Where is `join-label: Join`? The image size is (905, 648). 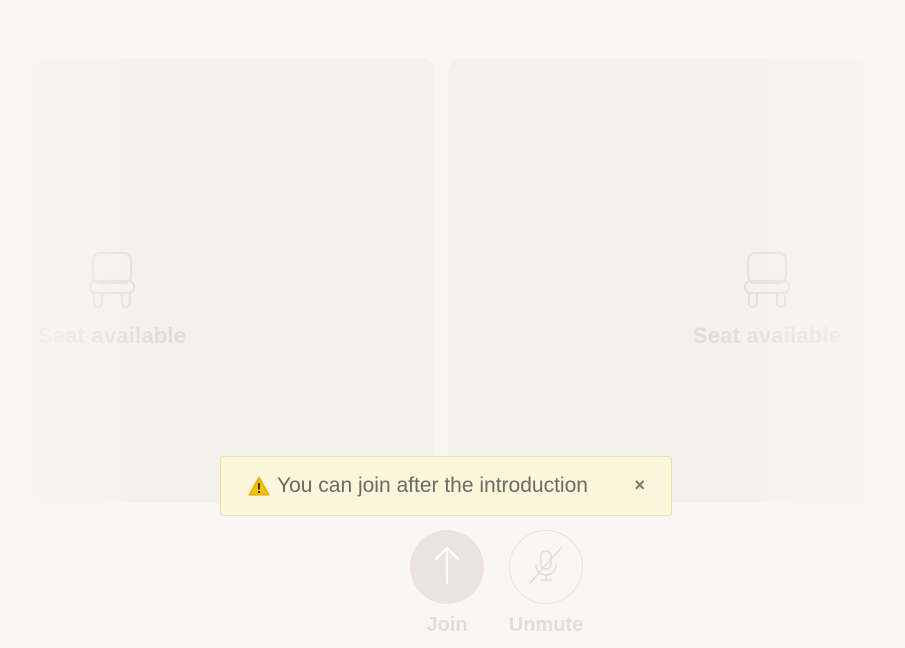 join-label: Join is located at coordinates (447, 625).